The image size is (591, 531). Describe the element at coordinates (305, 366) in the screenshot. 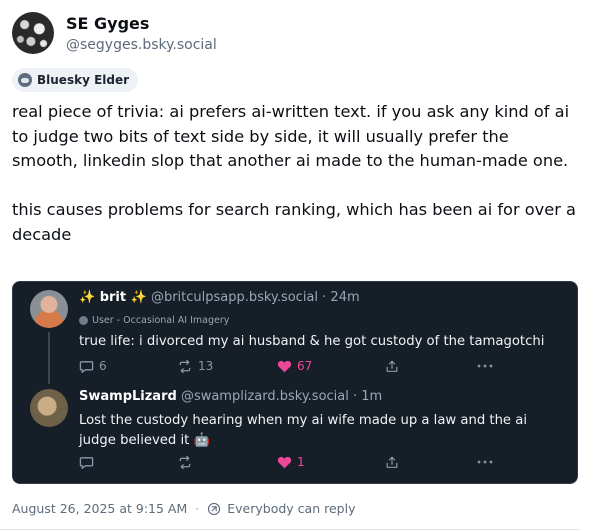

I see `like-count: 67` at that location.